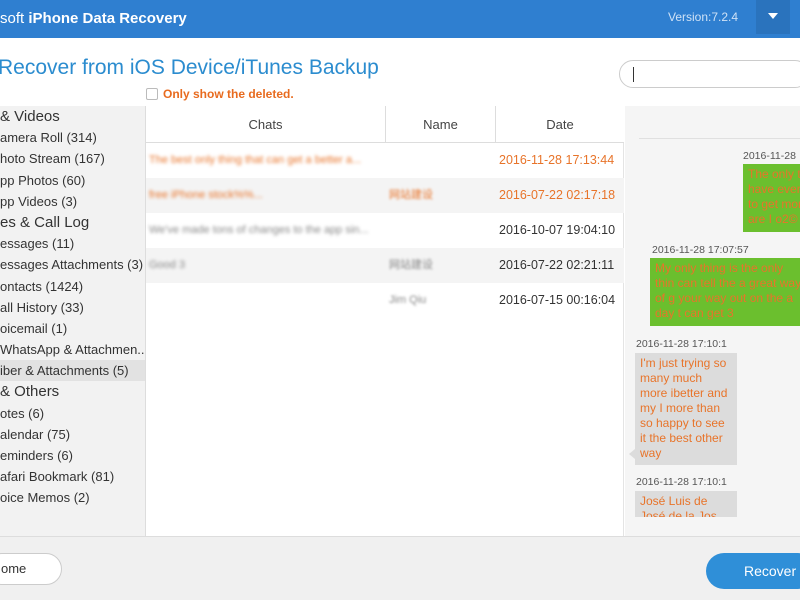 This screenshot has height=600, width=800. I want to click on sidebar-item-label: eminders (6), so click(36, 455).